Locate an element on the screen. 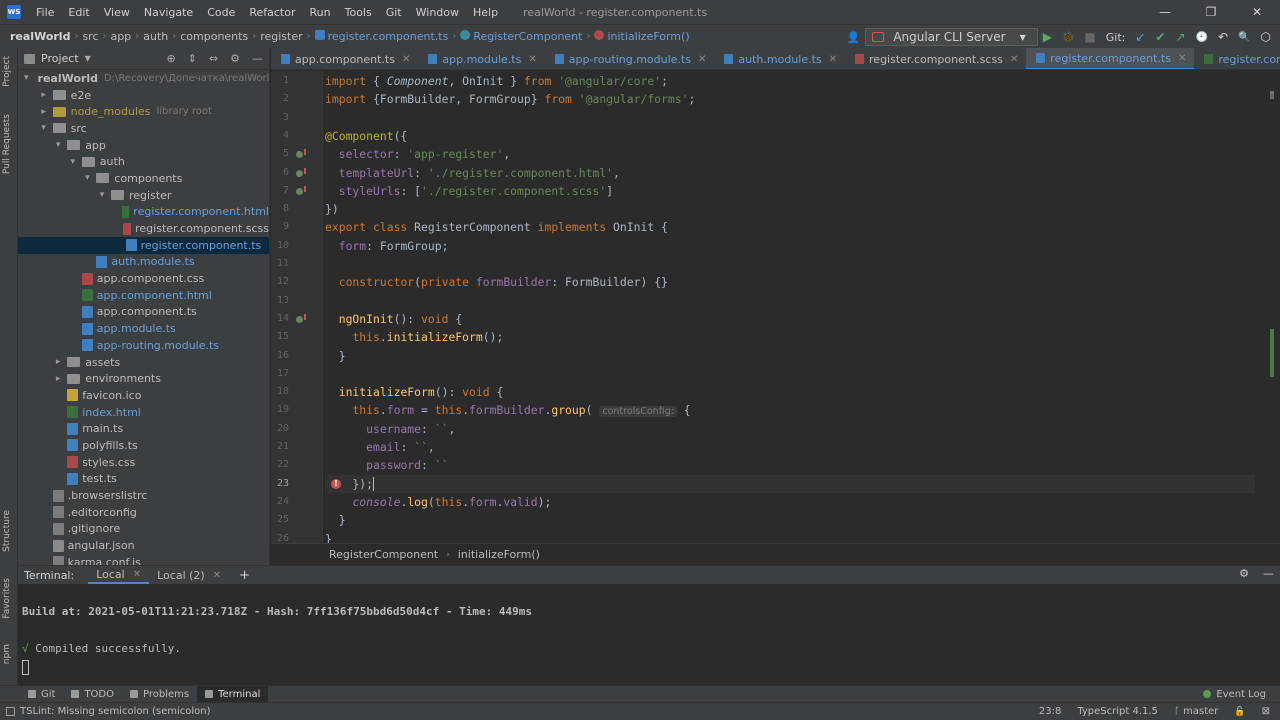 This screenshot has width=1280, height=720. line-number: 8 is located at coordinates (280, 208).